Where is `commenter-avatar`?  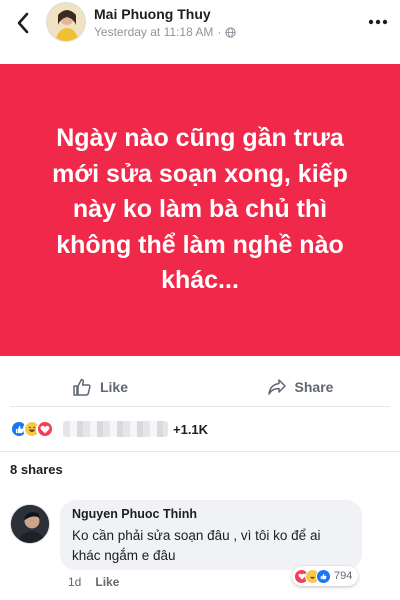 commenter-avatar is located at coordinates (30, 524).